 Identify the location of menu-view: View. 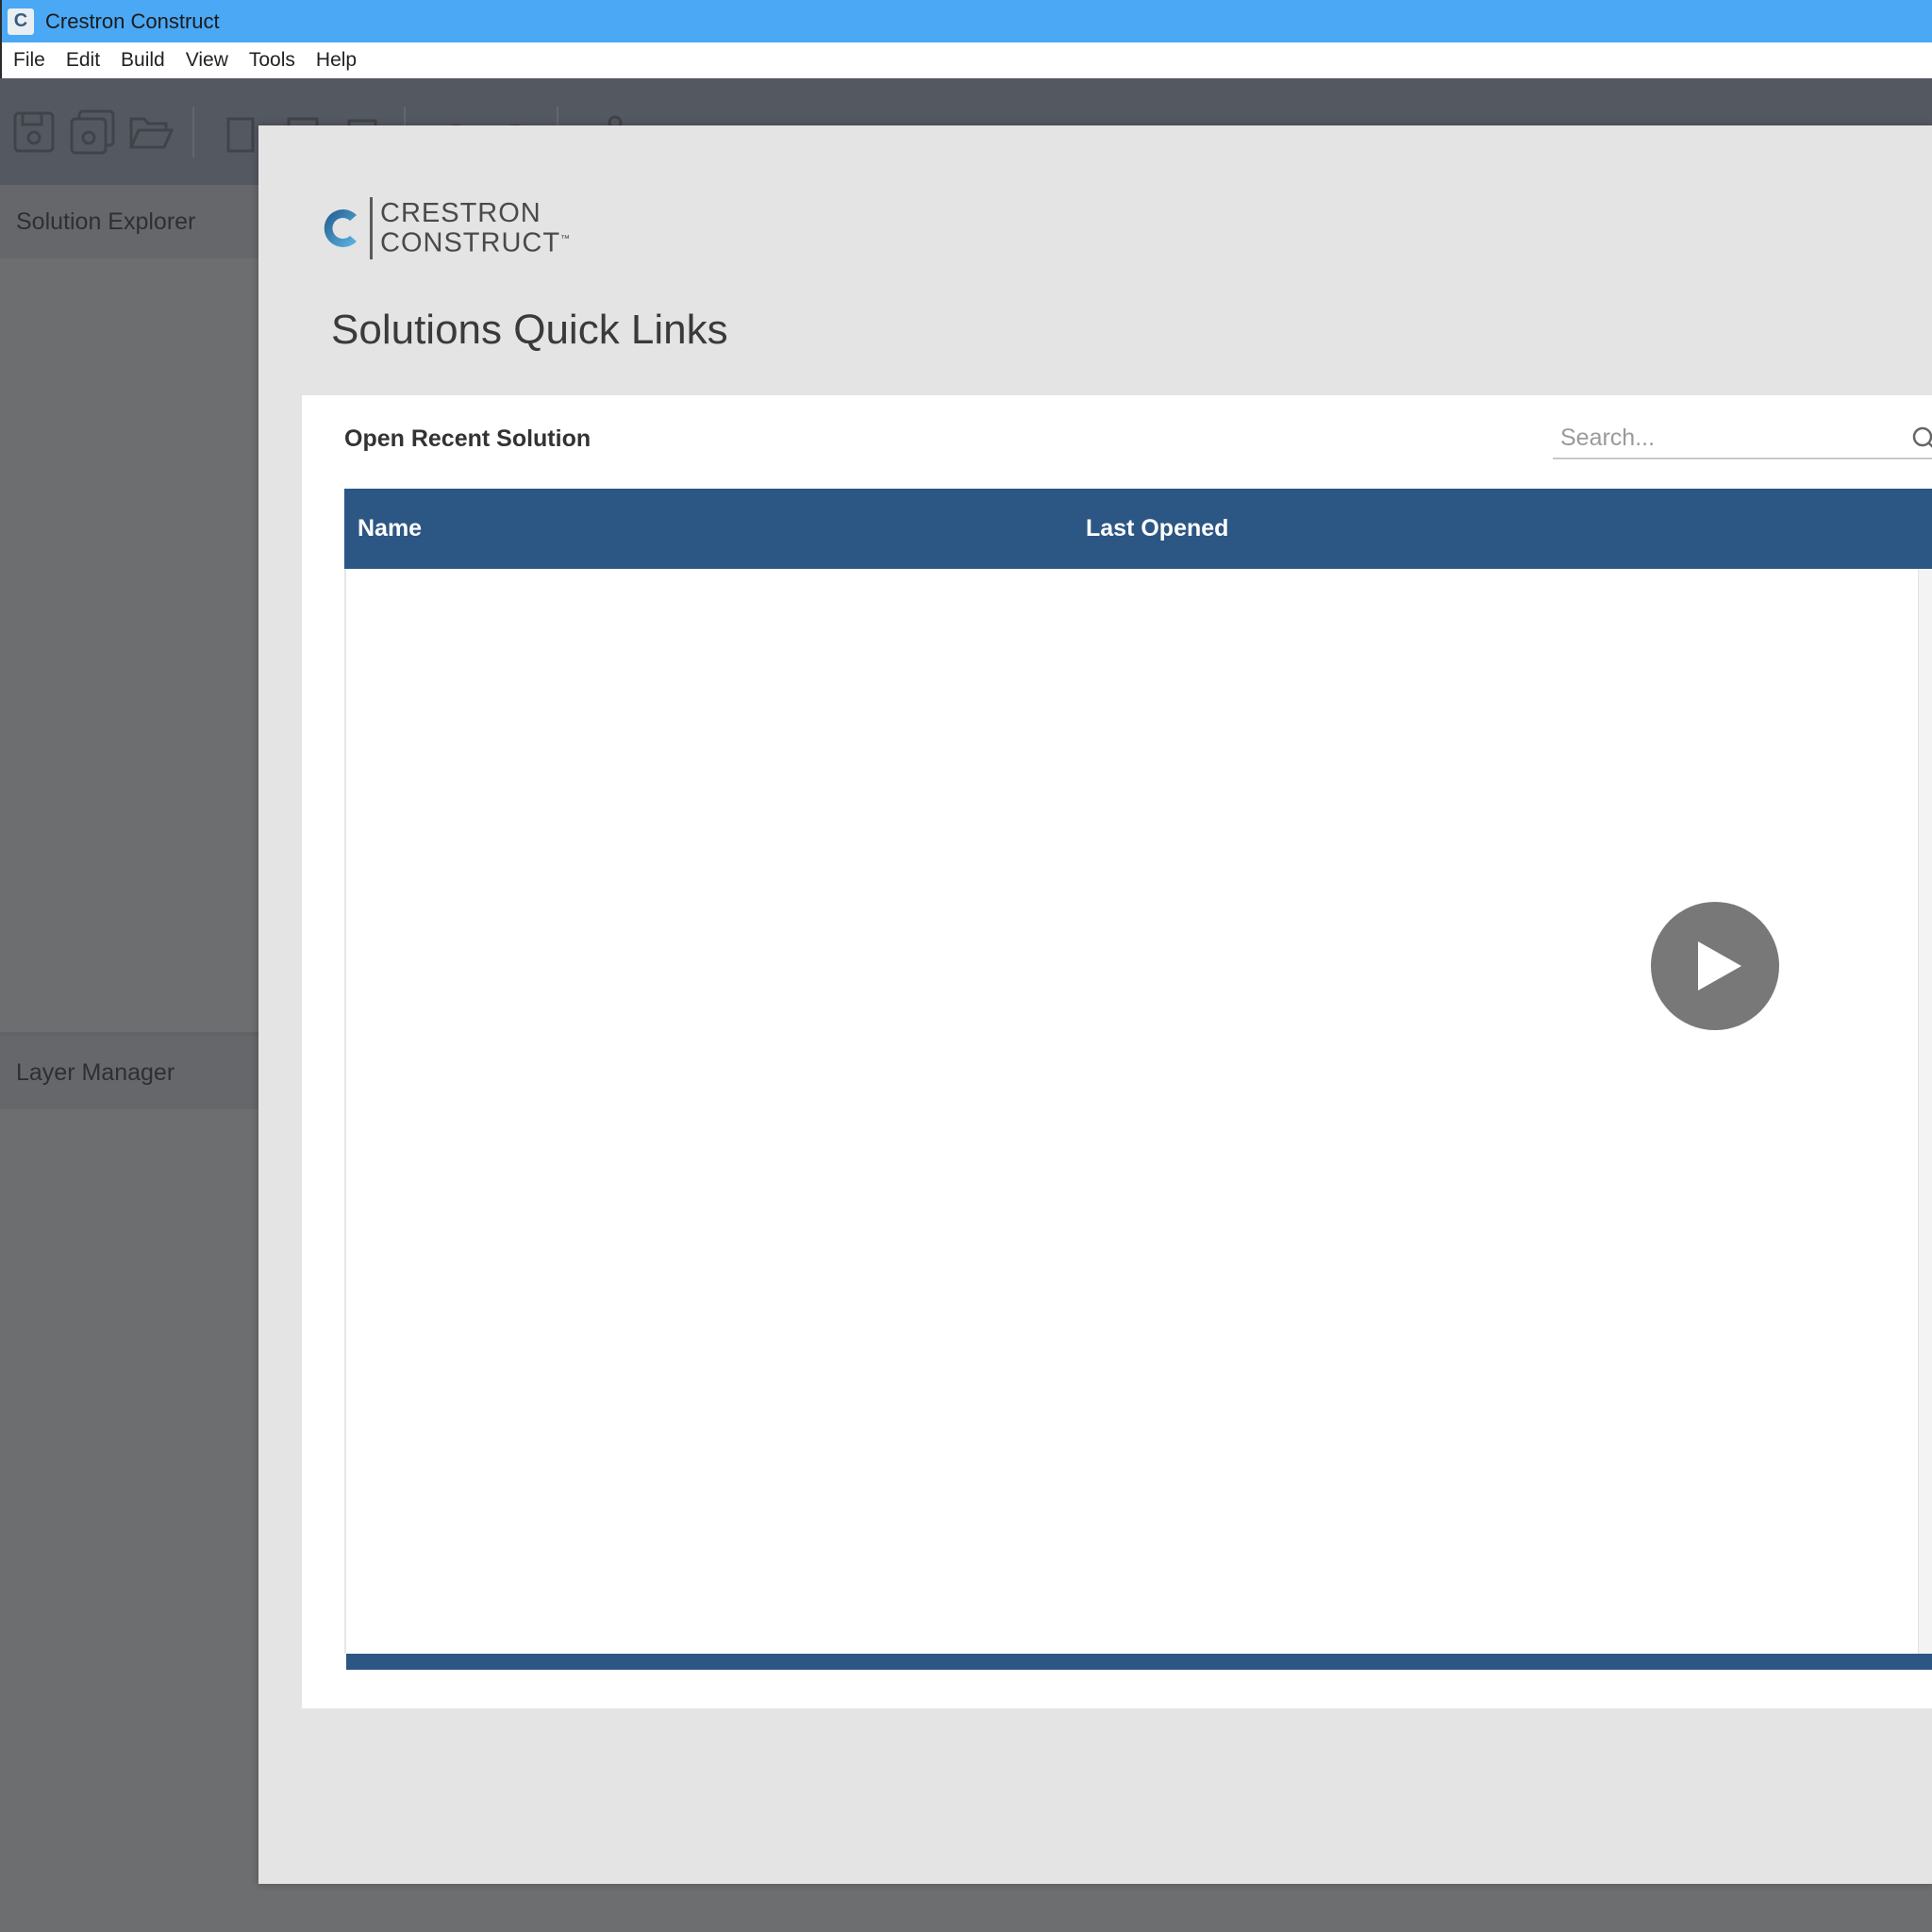
(207, 60).